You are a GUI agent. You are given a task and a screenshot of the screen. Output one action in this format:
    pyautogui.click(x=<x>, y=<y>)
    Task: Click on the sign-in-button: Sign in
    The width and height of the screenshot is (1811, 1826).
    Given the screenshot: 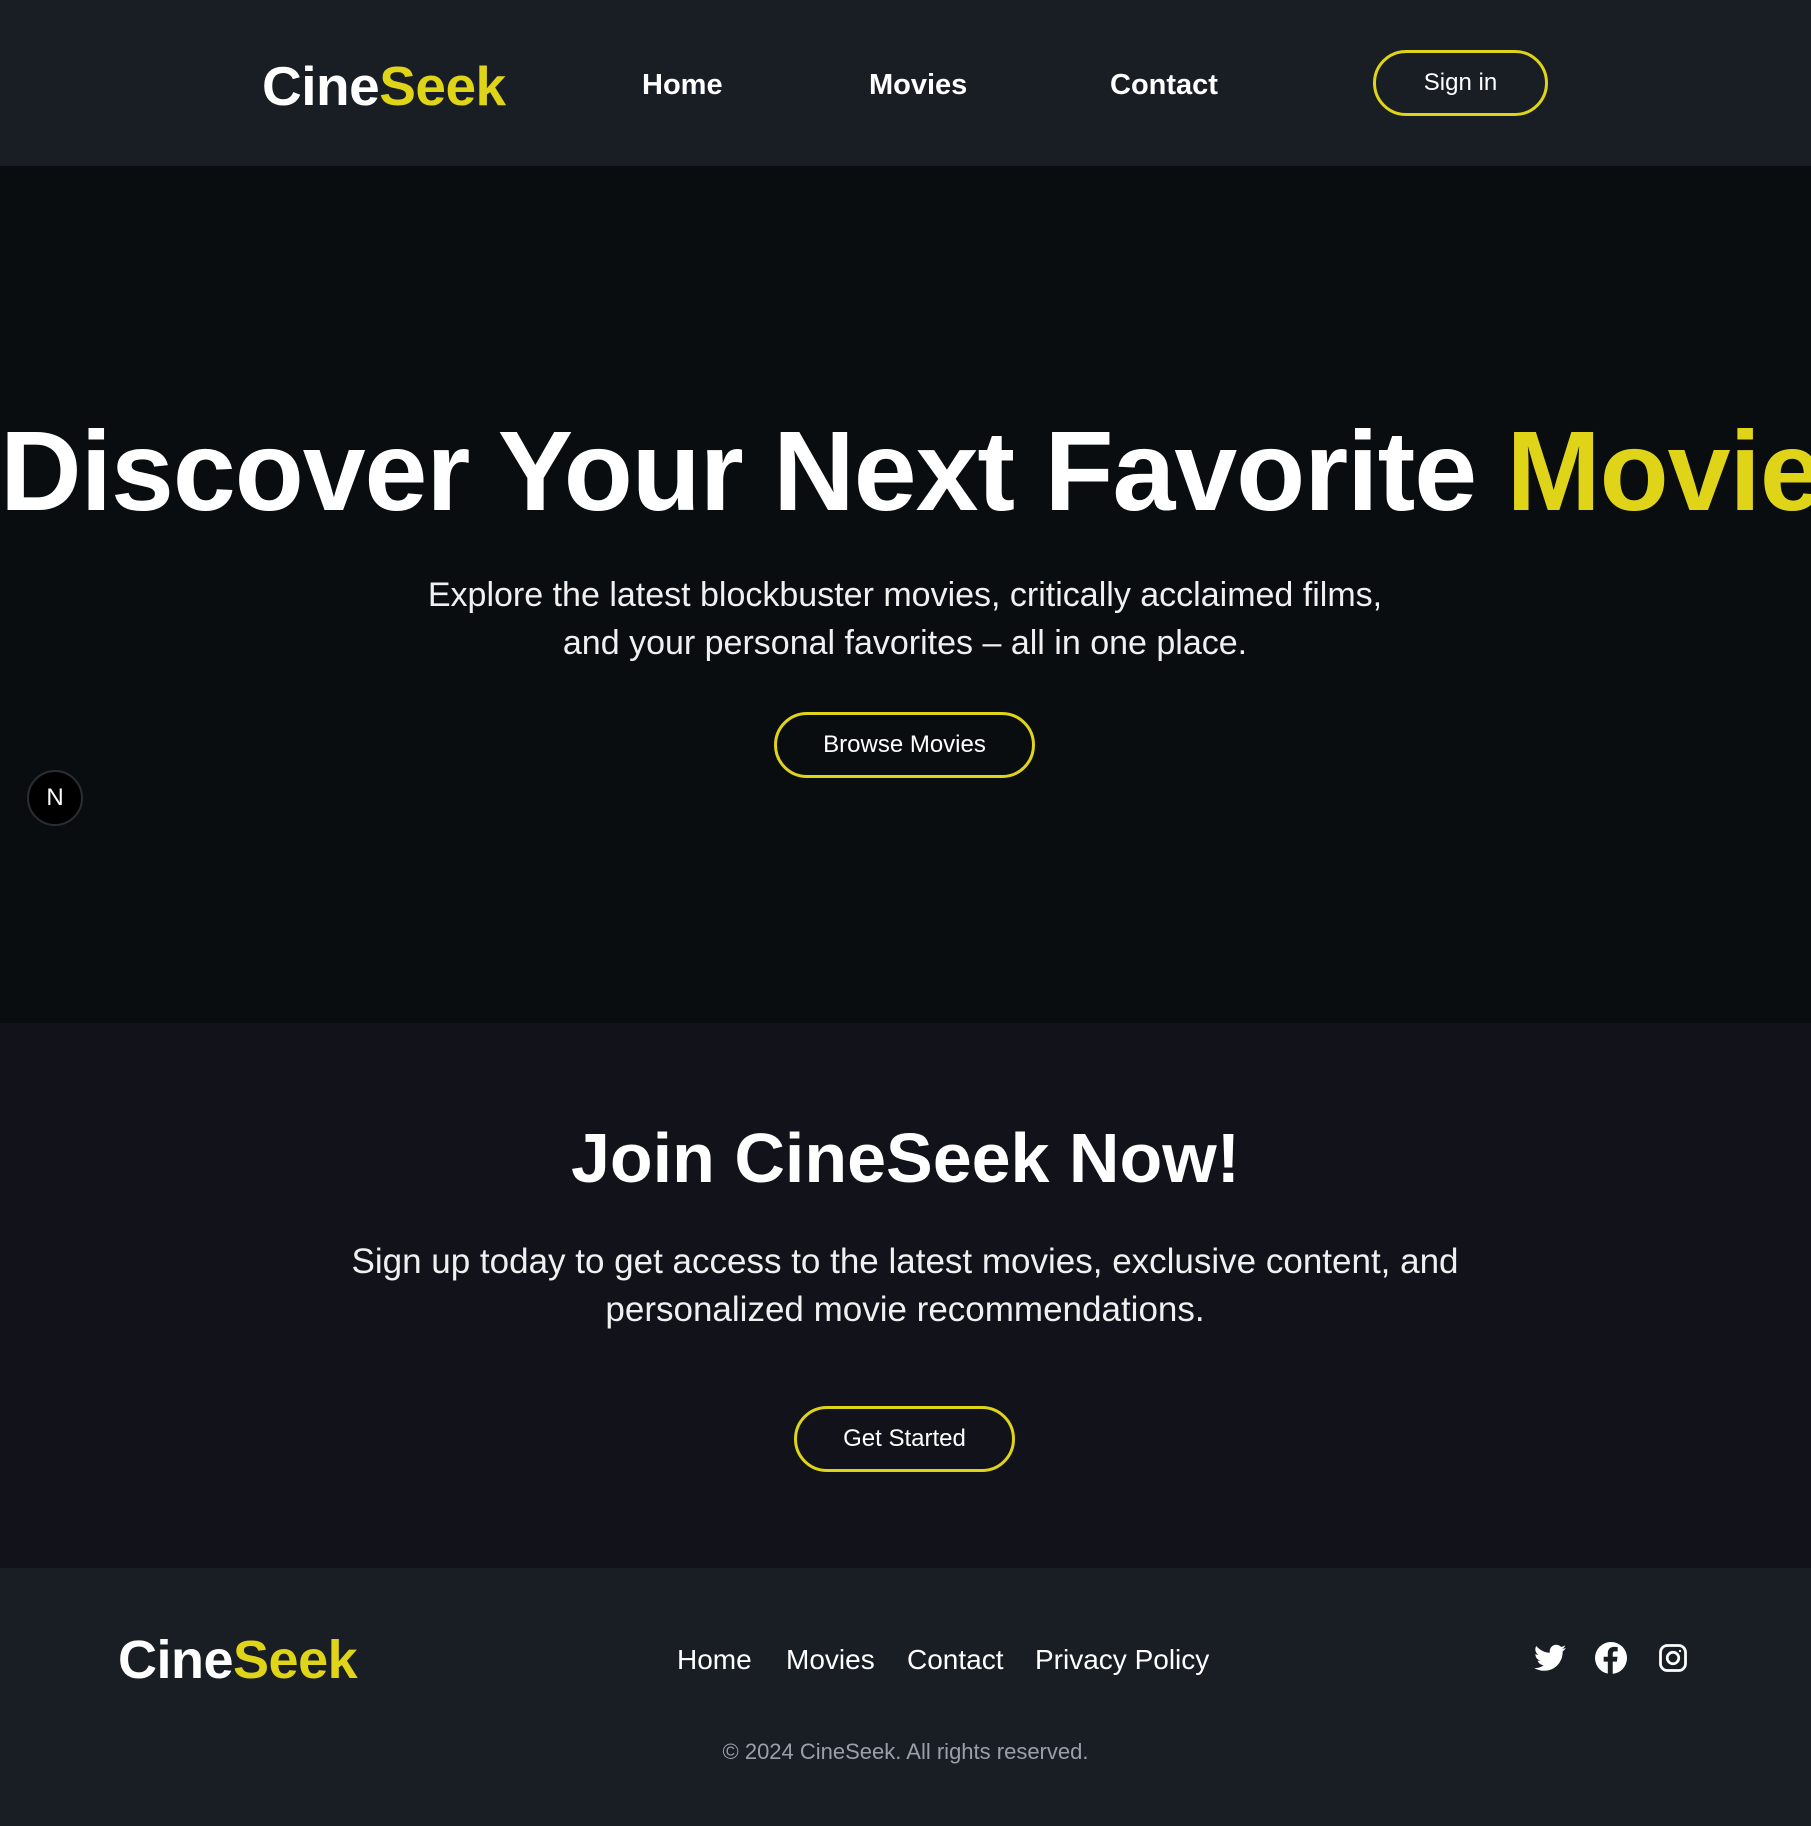 What is the action you would take?
    pyautogui.click(x=1460, y=83)
    